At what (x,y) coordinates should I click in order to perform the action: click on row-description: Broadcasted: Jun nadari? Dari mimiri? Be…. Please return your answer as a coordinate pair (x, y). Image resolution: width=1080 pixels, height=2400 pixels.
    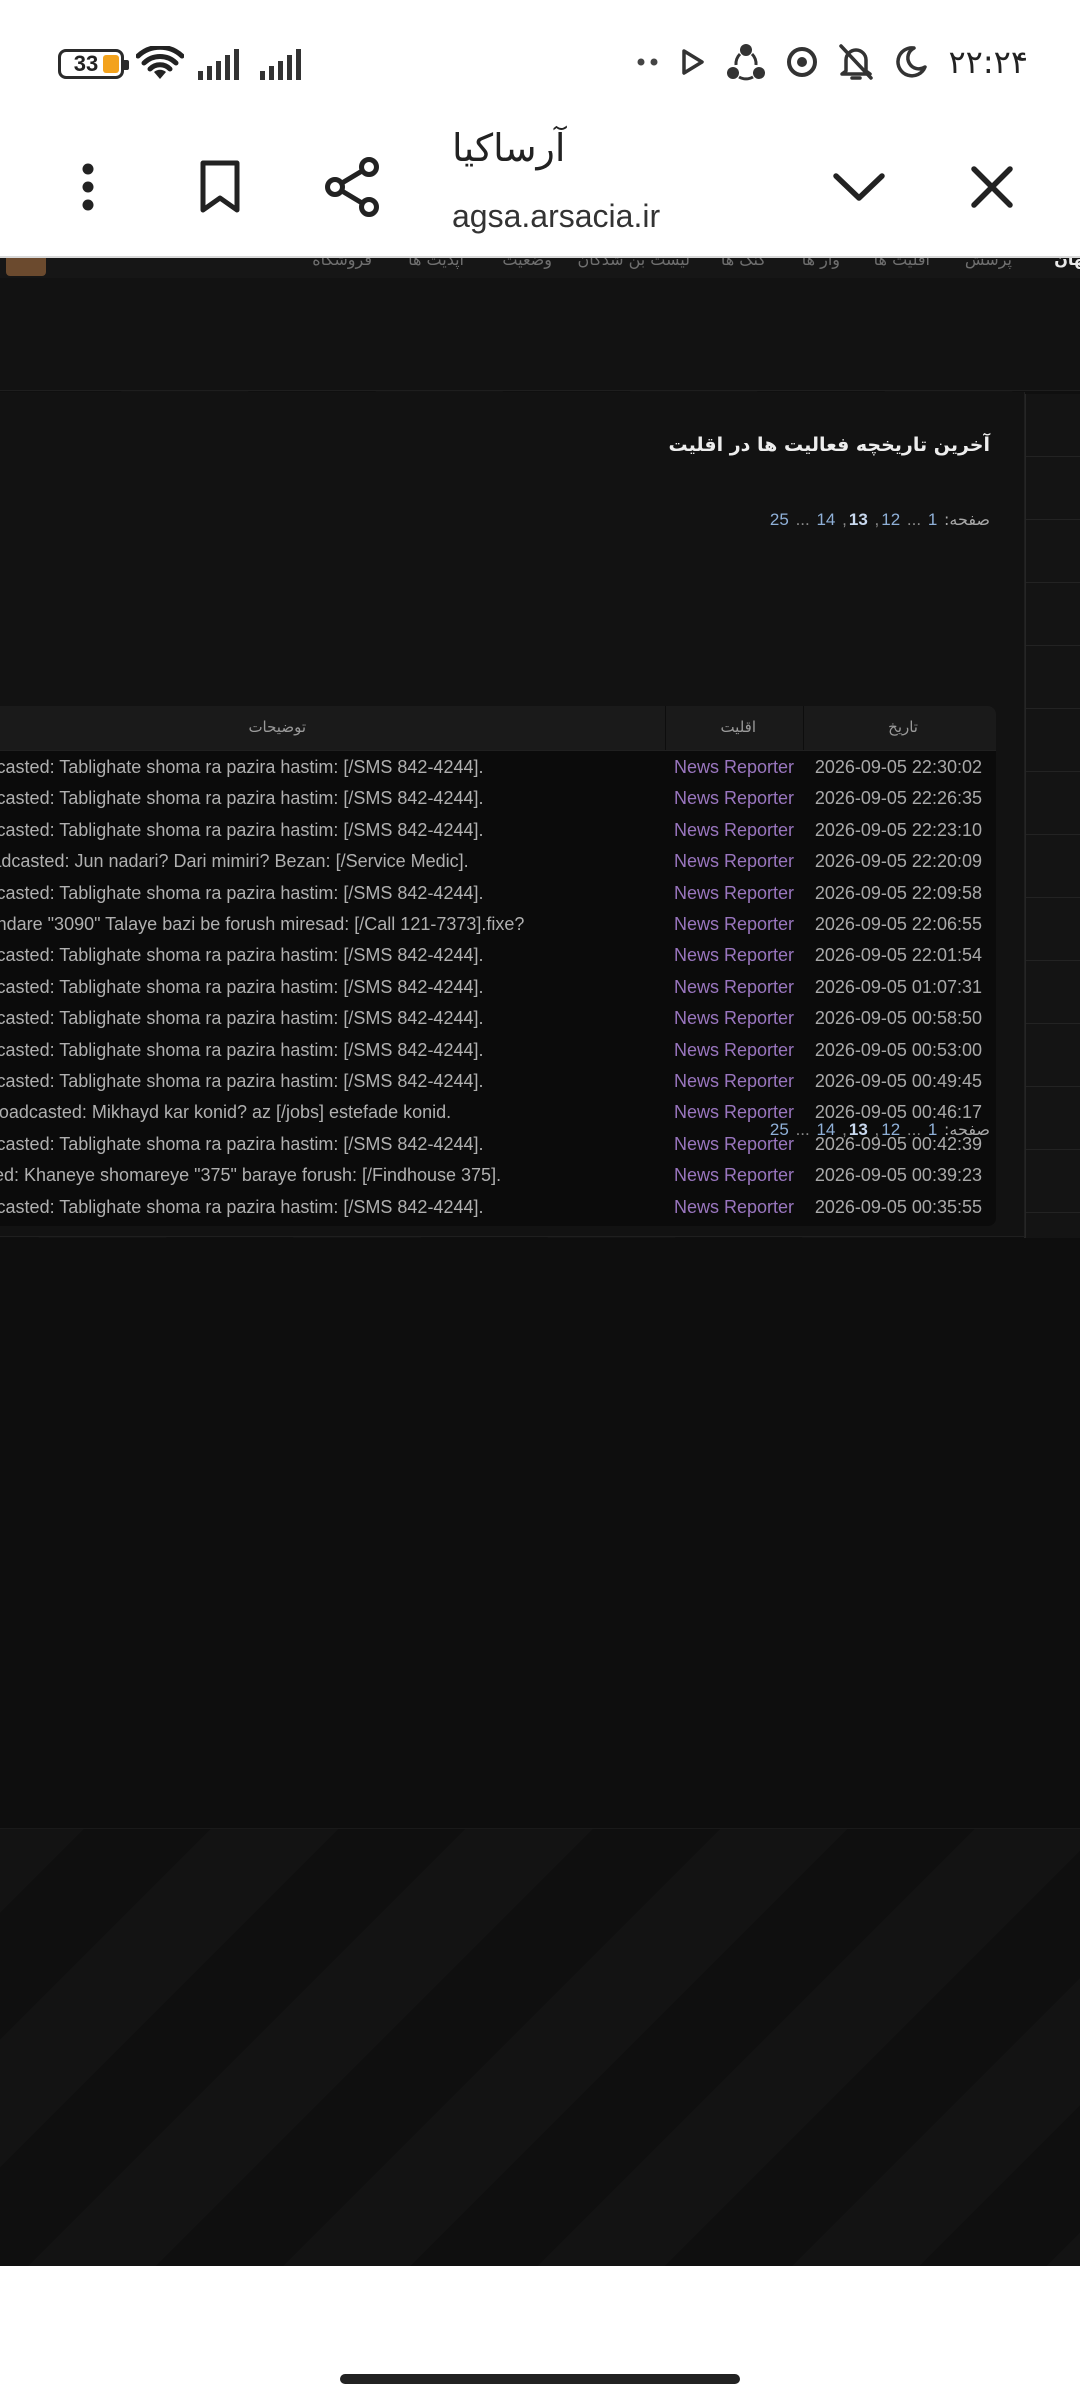
    Looking at the image, I should click on (234, 861).